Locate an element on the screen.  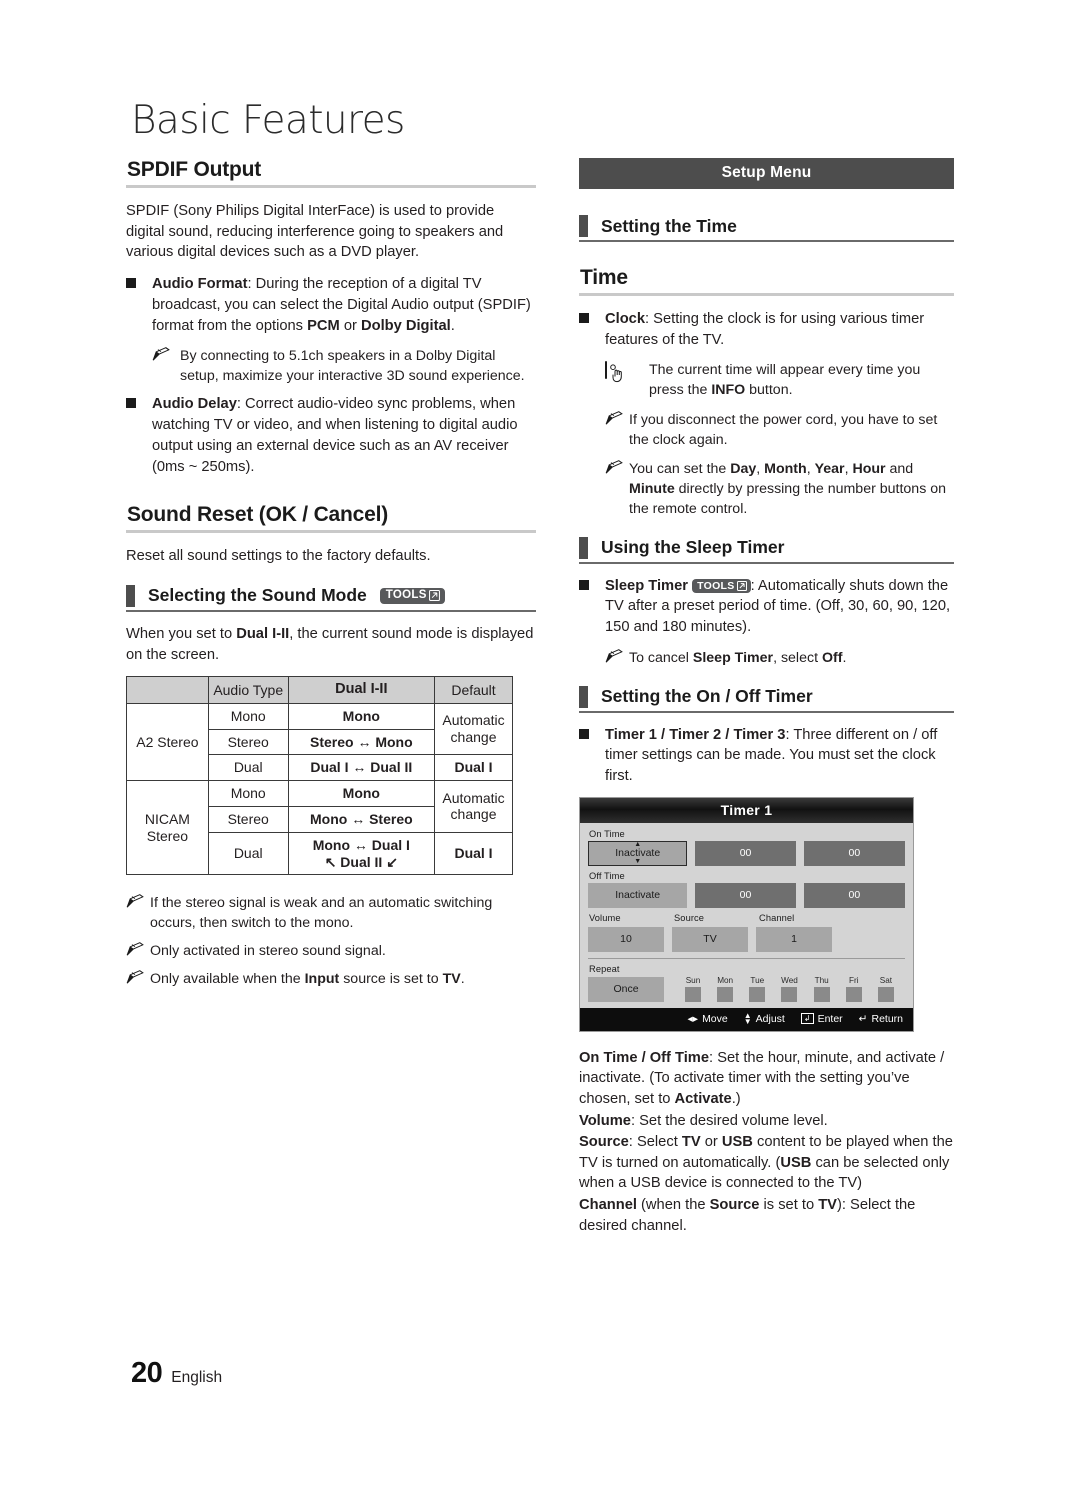
off-time-hour-field: 00 is located at coordinates (745, 895).